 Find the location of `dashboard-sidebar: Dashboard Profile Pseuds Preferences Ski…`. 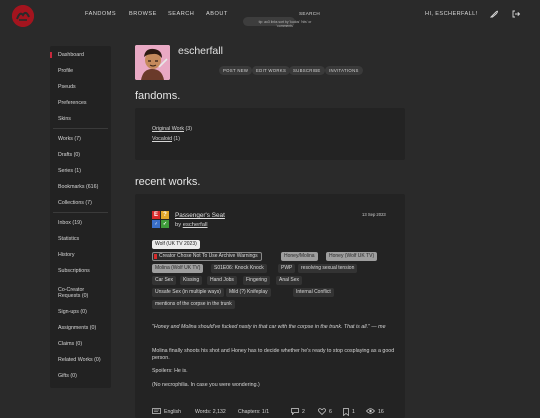

dashboard-sidebar: Dashboard Profile Pseuds Preferences Ski… is located at coordinates (80, 217).